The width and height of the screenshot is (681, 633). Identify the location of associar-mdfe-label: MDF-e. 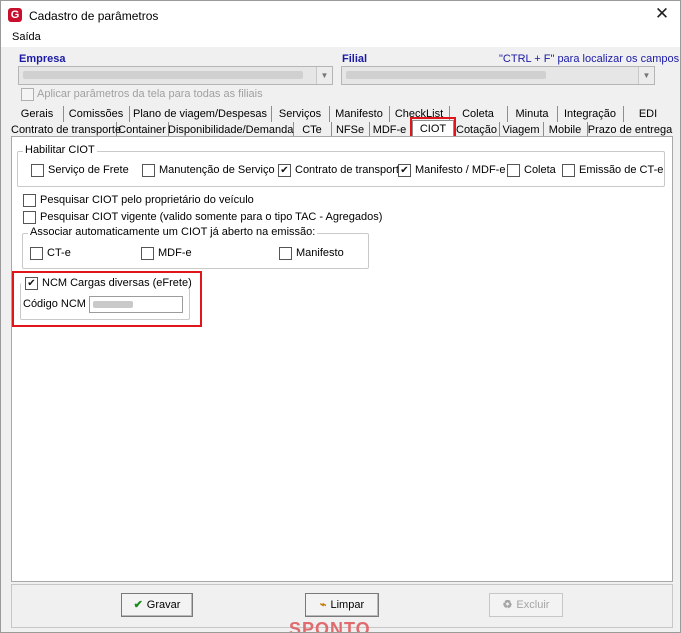
(175, 253).